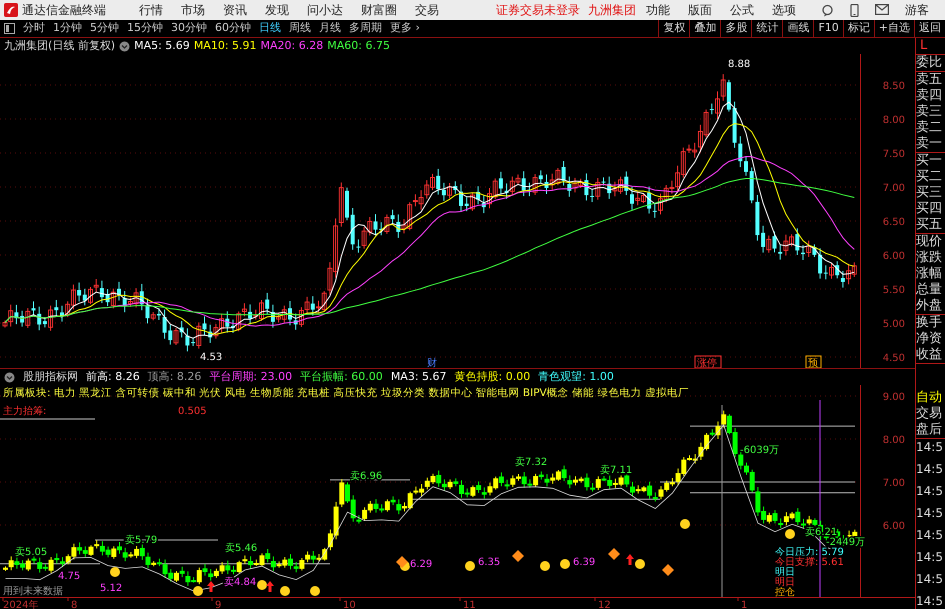 The height and width of the screenshot is (609, 945). I want to click on period-tab: 周线, so click(300, 28).